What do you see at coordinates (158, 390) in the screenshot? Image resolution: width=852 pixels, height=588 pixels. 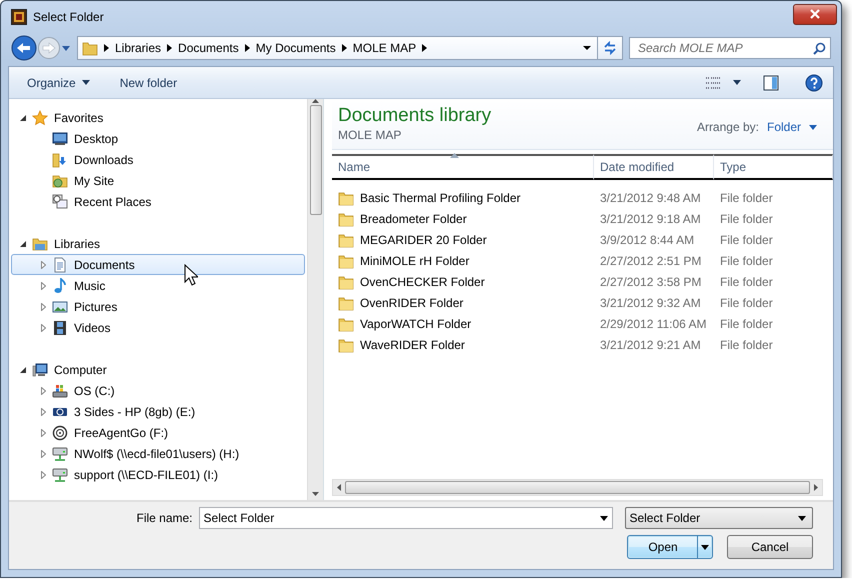 I see `tree-item: OS (C:)` at bounding box center [158, 390].